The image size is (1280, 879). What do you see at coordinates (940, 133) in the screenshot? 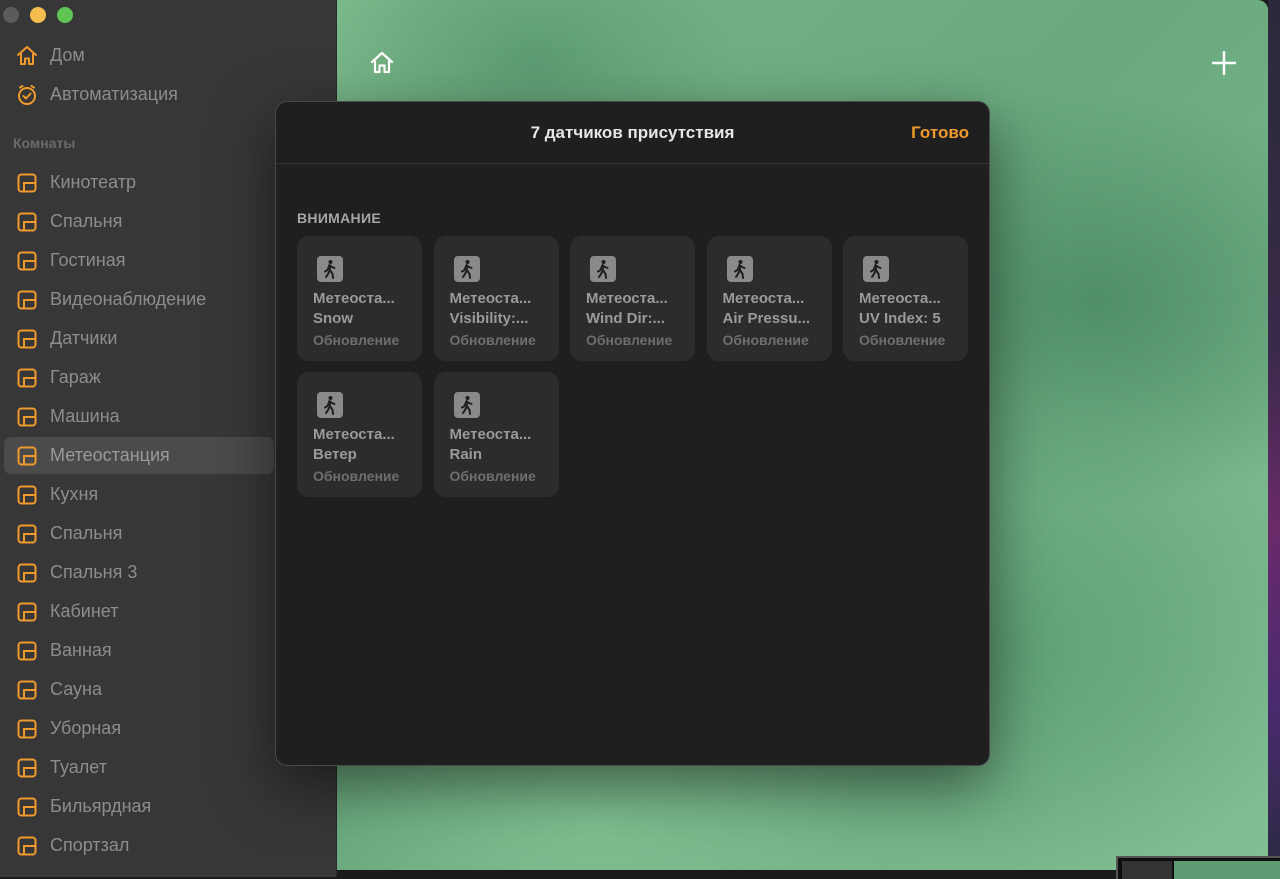
I see `done-button: Готово` at bounding box center [940, 133].